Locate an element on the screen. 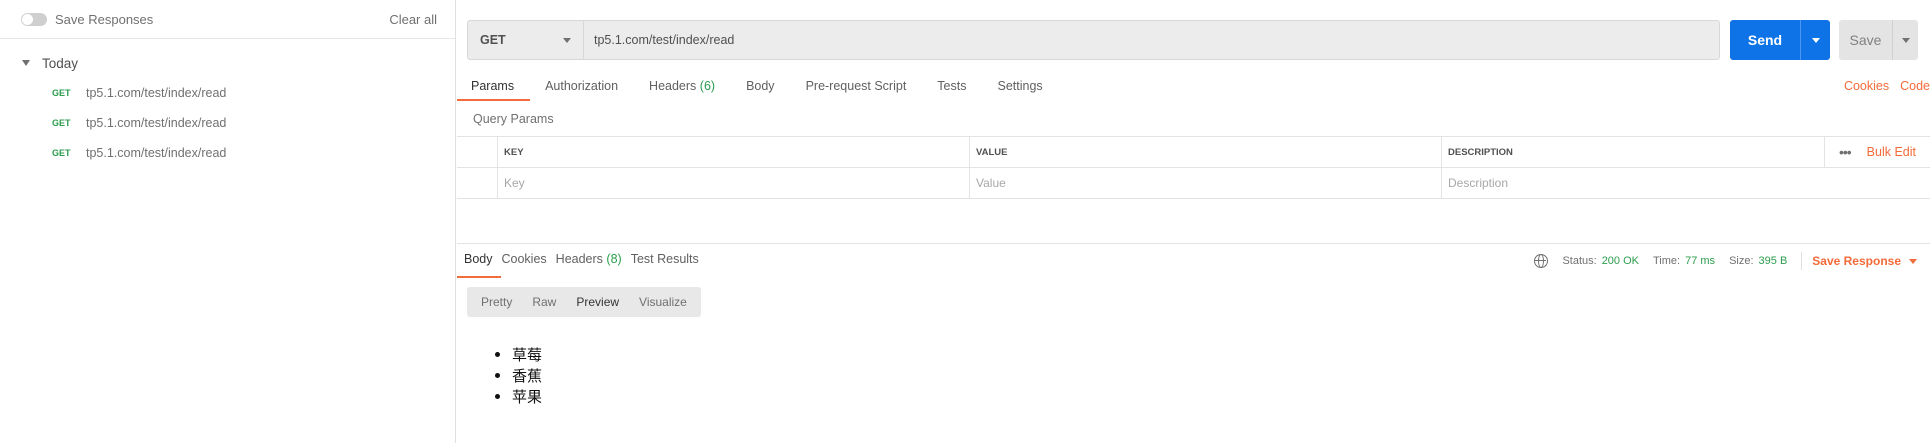 The height and width of the screenshot is (443, 1930). list-item-text: 草莓 is located at coordinates (527, 355).